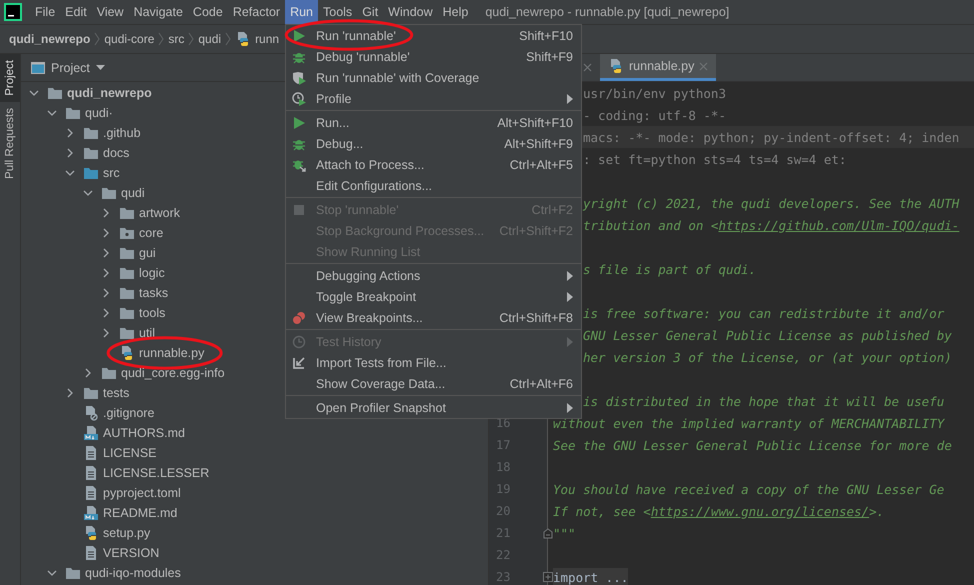 The image size is (974, 585). Describe the element at coordinates (658, 67) in the screenshot. I see `editor-tab: runnable.py` at that location.